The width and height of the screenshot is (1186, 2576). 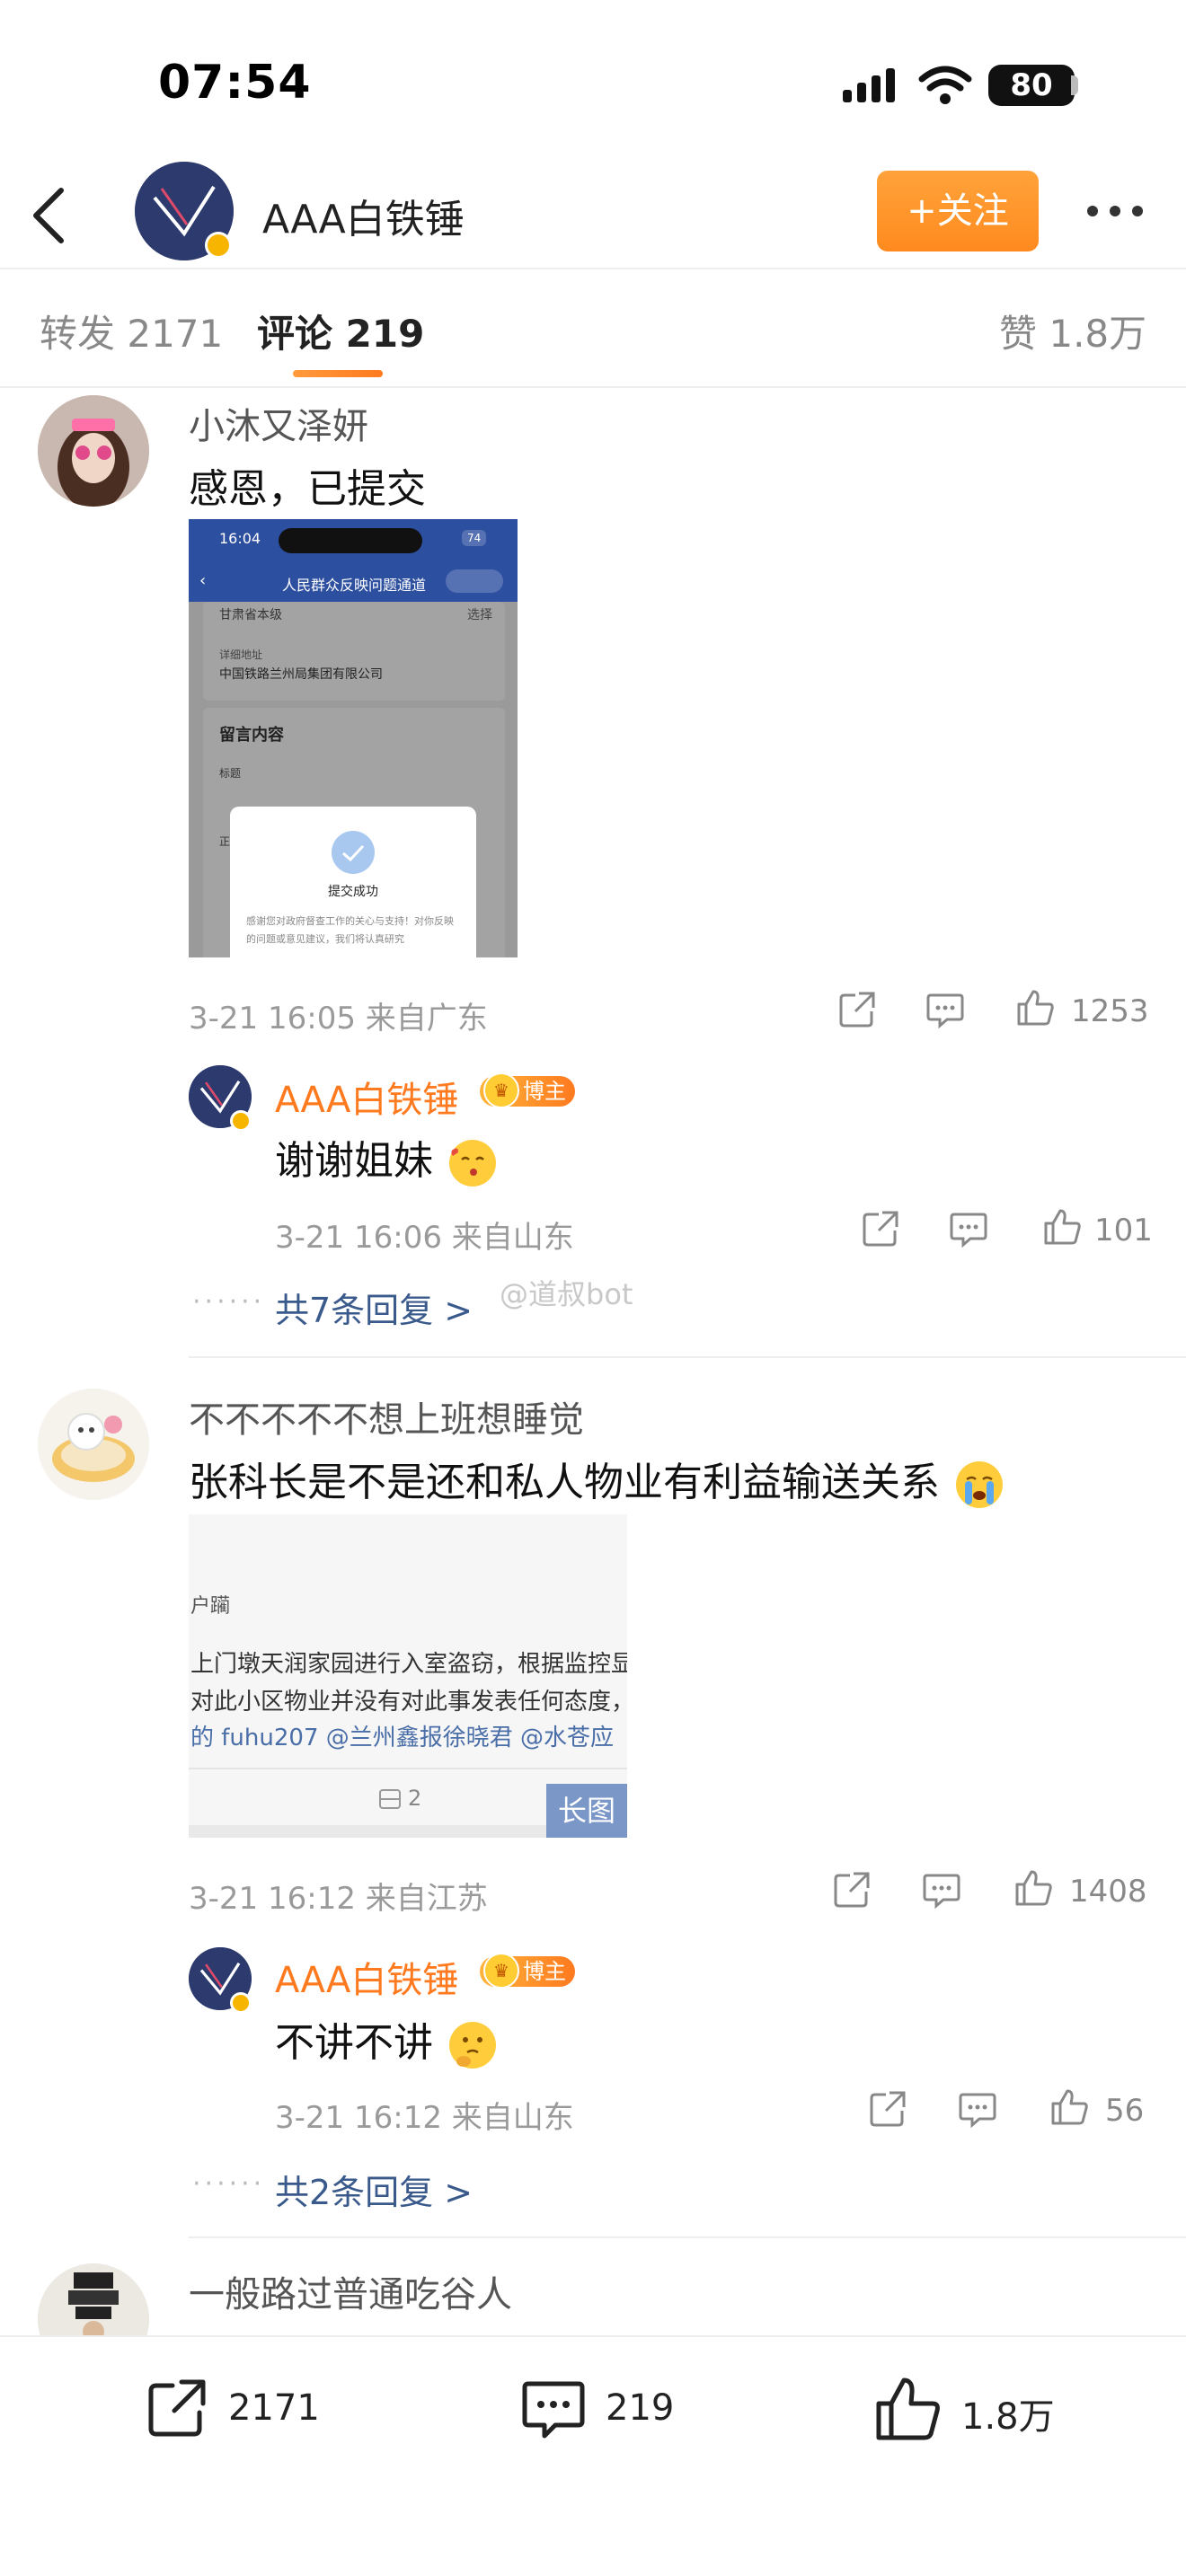 What do you see at coordinates (338, 373) in the screenshot?
I see `active-tab-indicator` at bounding box center [338, 373].